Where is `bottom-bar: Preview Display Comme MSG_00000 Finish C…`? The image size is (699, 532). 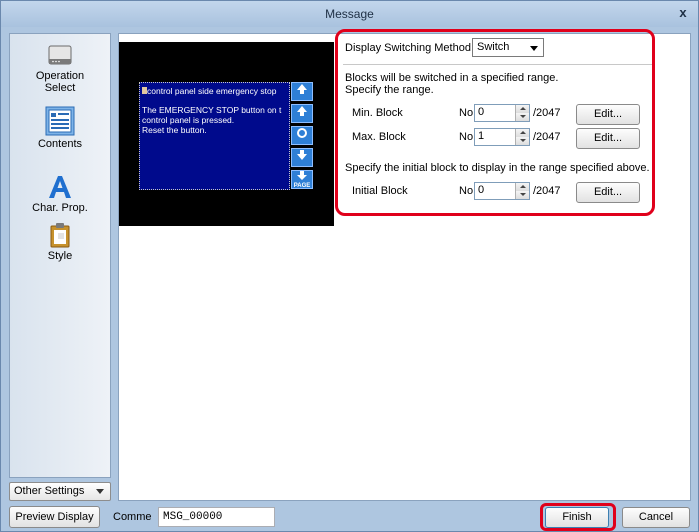 bottom-bar: Preview Display Comme MSG_00000 Finish C… is located at coordinates (350, 517).